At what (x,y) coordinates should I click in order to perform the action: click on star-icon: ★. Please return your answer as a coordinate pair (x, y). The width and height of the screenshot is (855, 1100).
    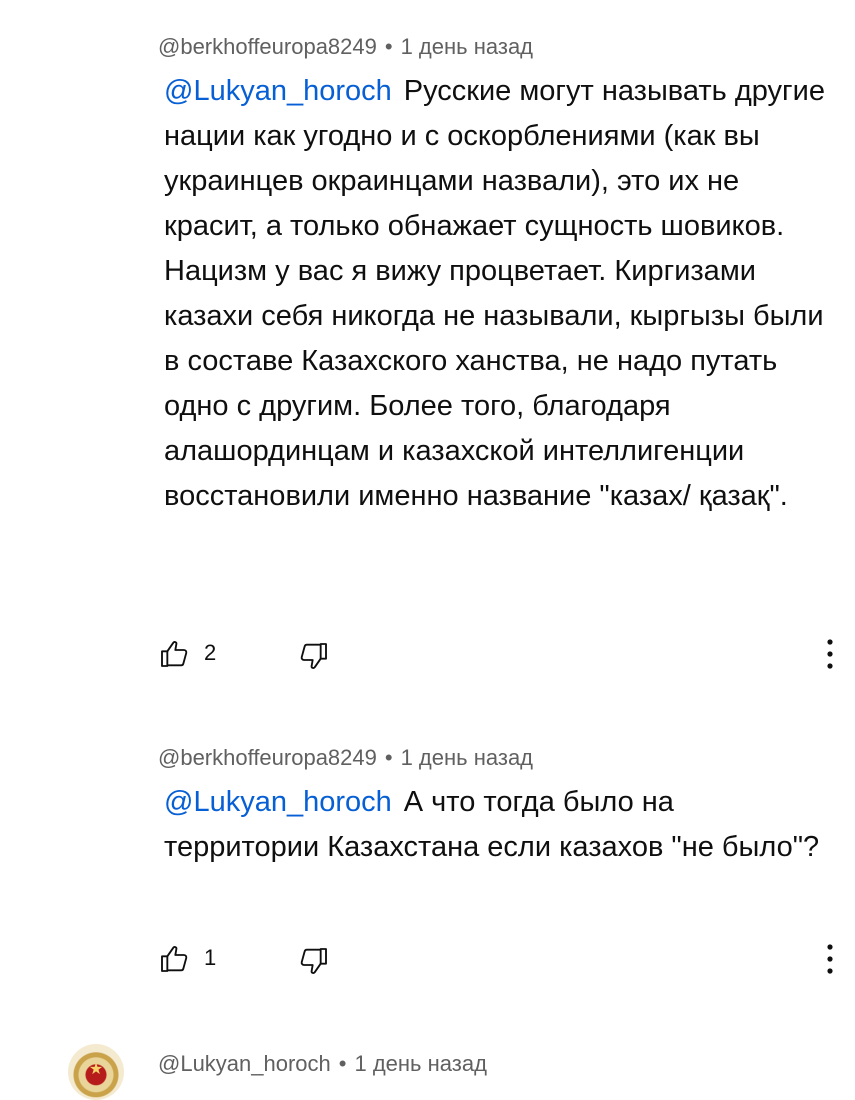
    Looking at the image, I should click on (96, 1069).